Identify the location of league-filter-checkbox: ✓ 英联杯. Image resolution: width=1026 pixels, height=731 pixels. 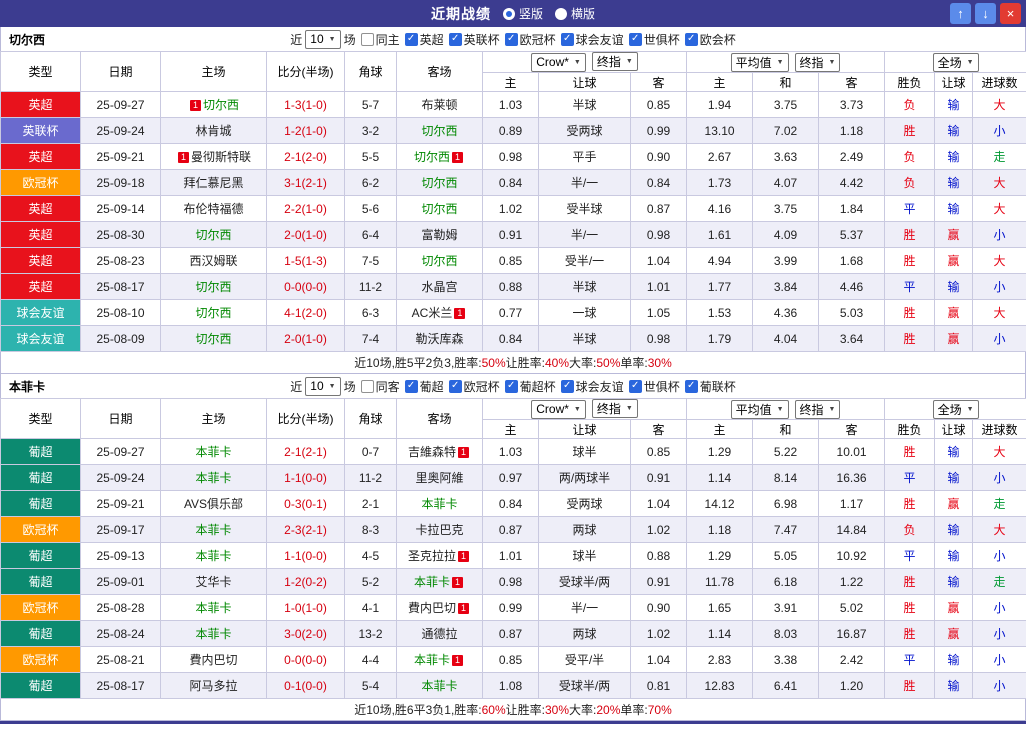
(474, 39).